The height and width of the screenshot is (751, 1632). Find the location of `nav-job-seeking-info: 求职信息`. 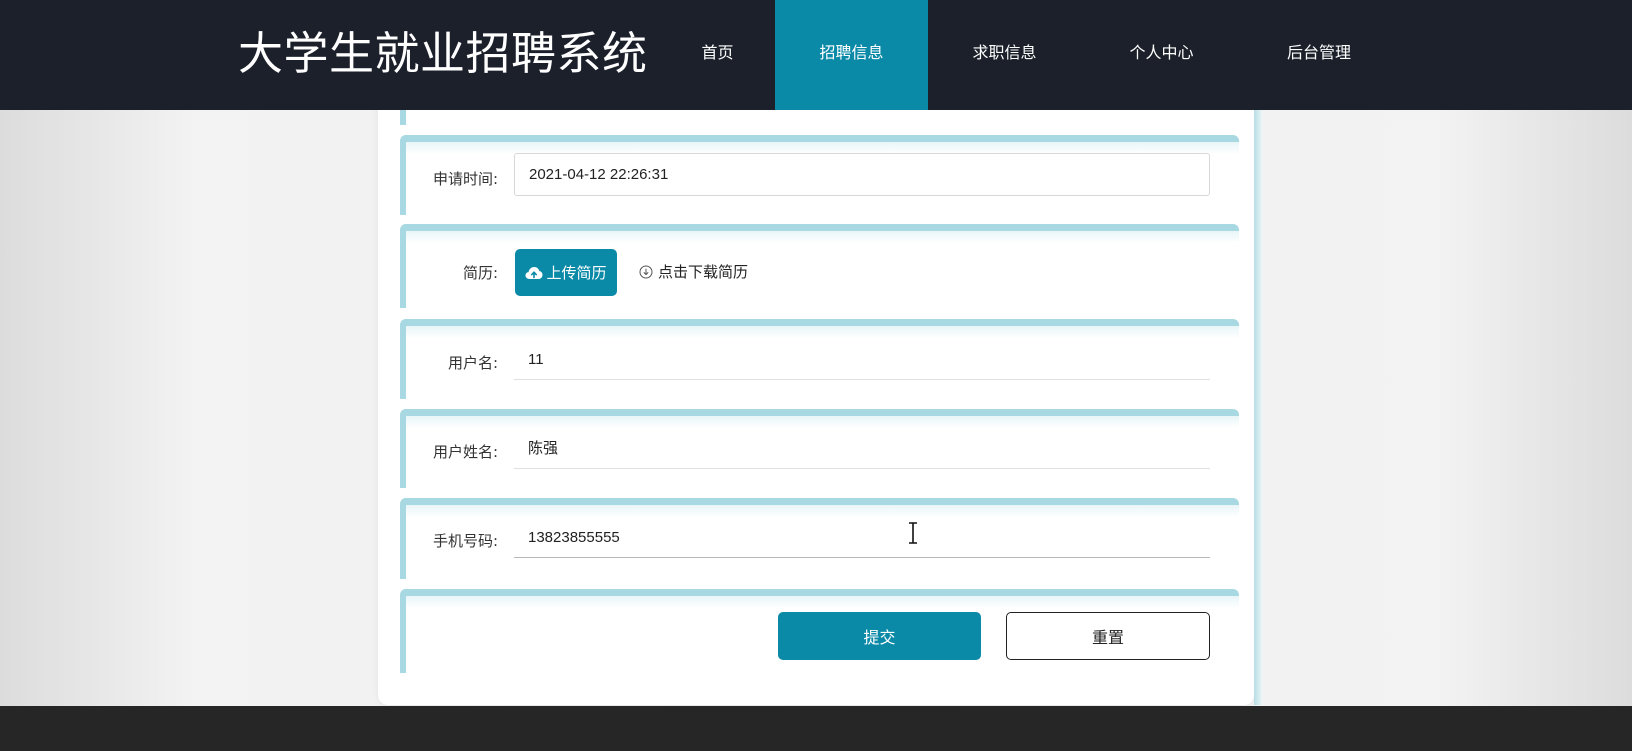

nav-job-seeking-info: 求职信息 is located at coordinates (1004, 55).